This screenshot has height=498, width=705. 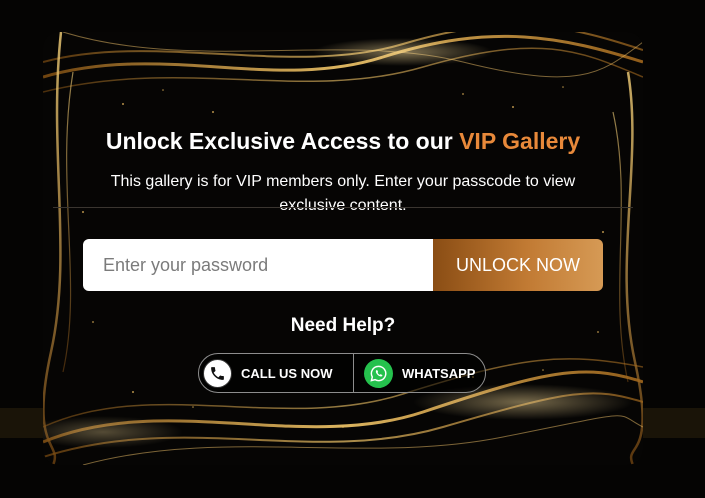 I want to click on contact-buttons: CALL US NOW WHATSAPP, so click(x=342, y=373).